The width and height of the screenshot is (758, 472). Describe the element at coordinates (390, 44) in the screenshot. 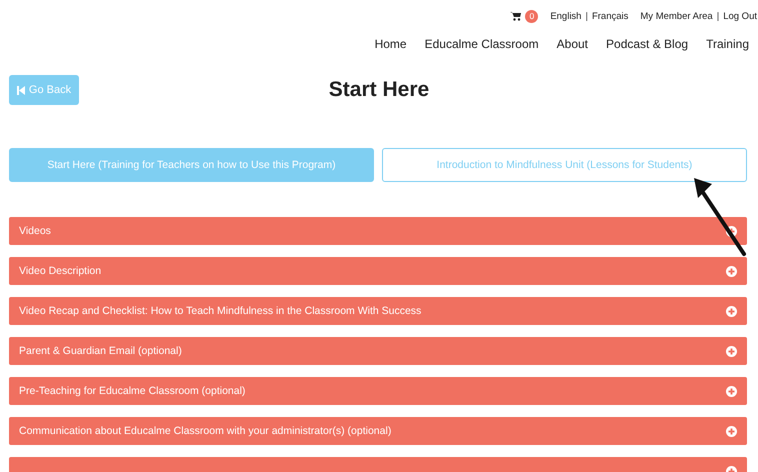

I see `nav-link: Home` at that location.